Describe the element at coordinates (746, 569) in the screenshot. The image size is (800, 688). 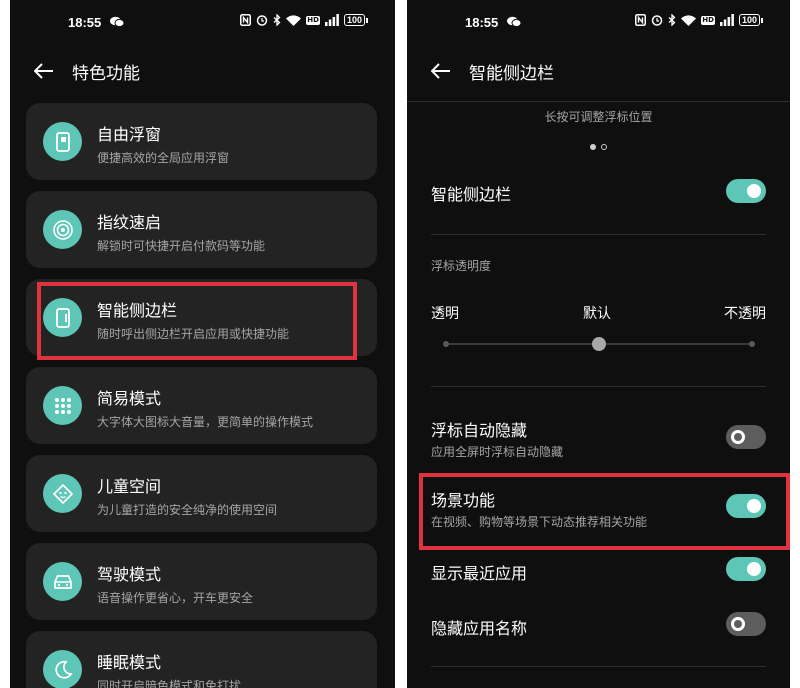
I see `recent-apps-toggle` at that location.